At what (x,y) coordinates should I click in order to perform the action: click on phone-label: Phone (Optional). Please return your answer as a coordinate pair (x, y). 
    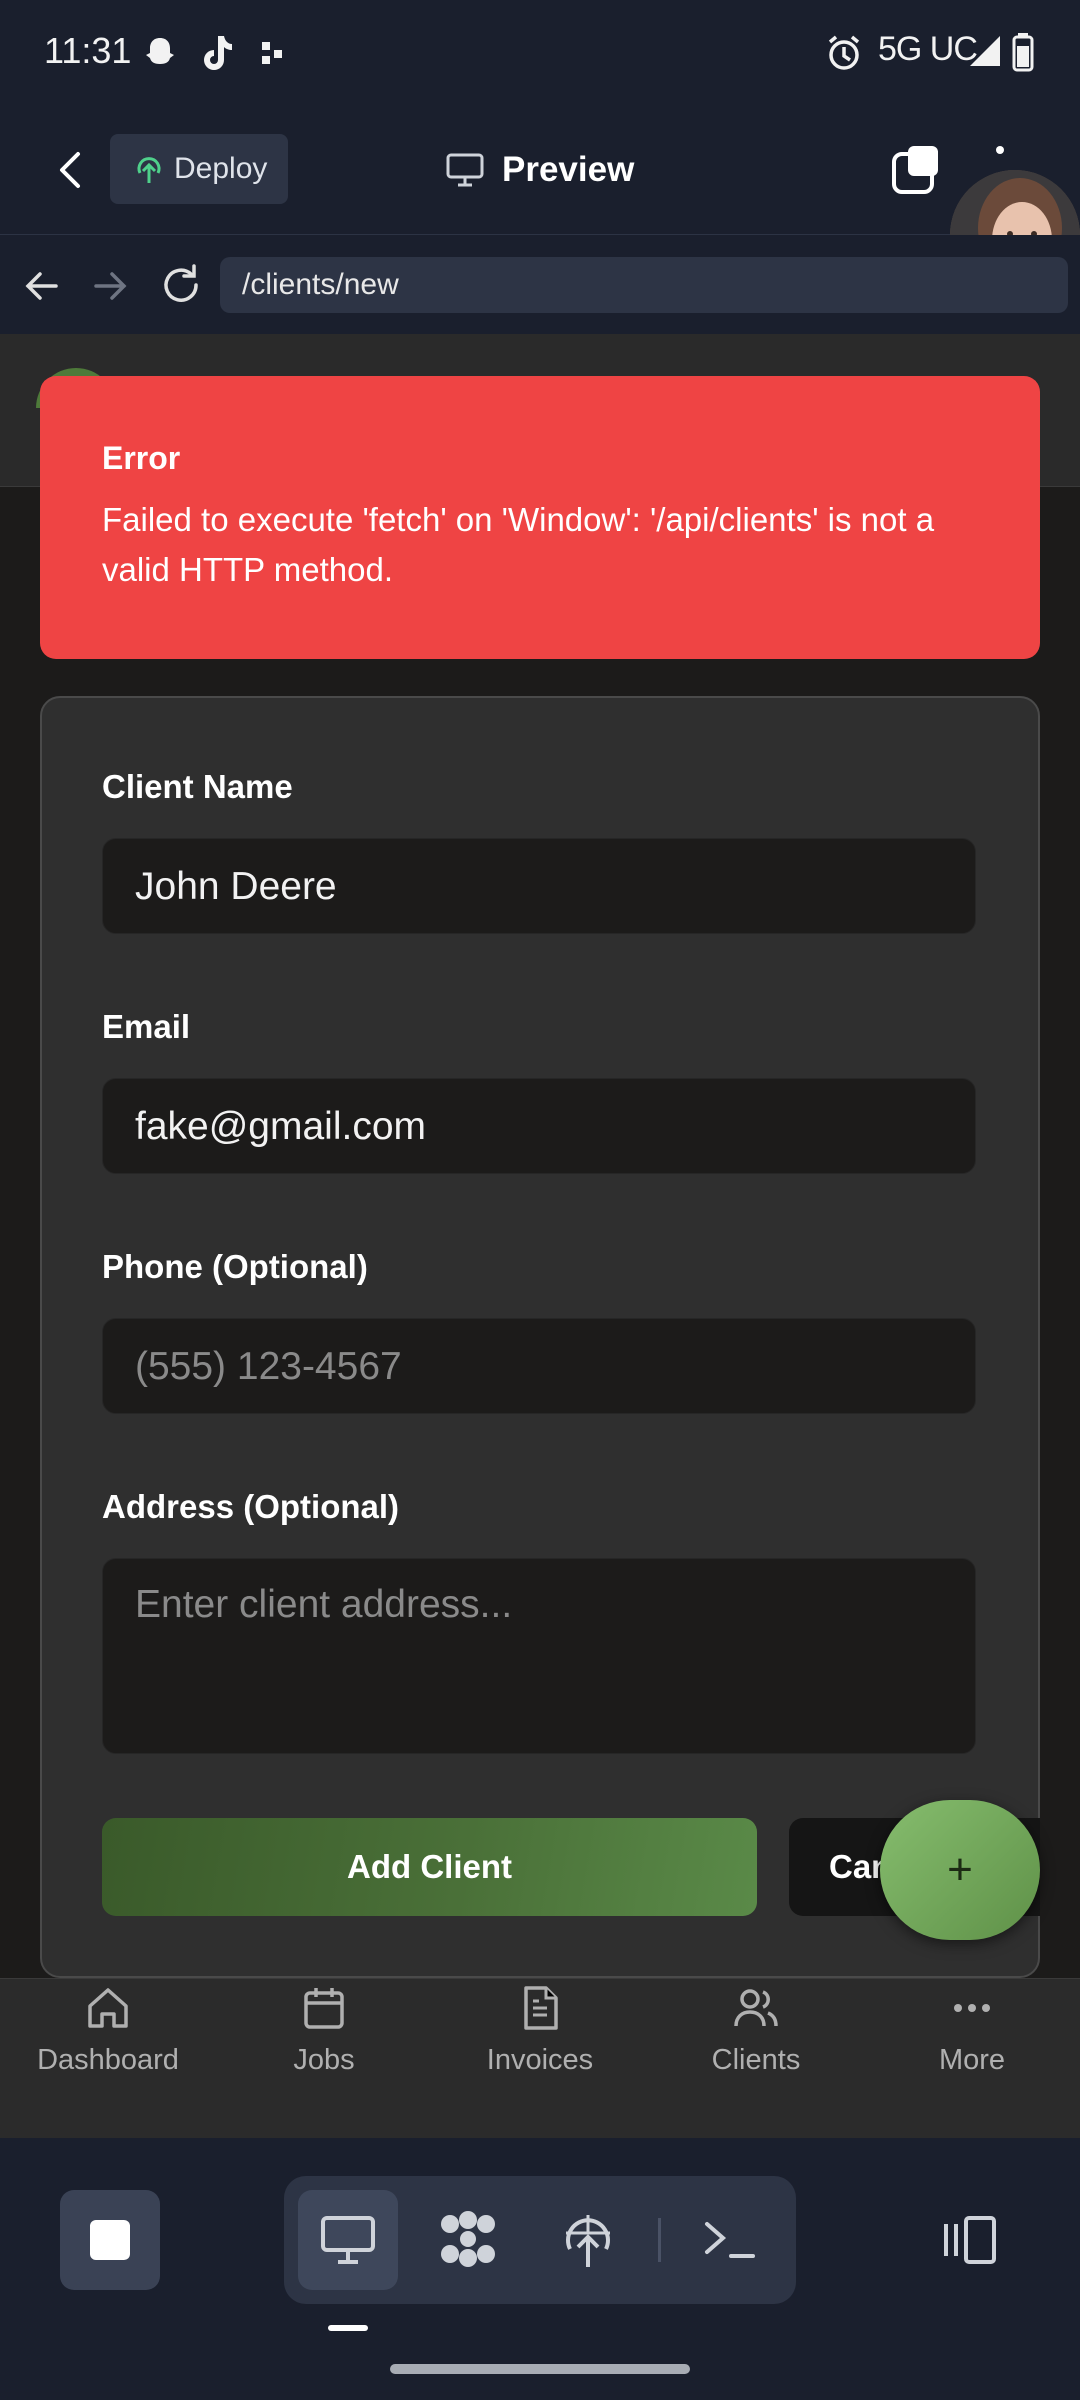
    Looking at the image, I should click on (235, 1266).